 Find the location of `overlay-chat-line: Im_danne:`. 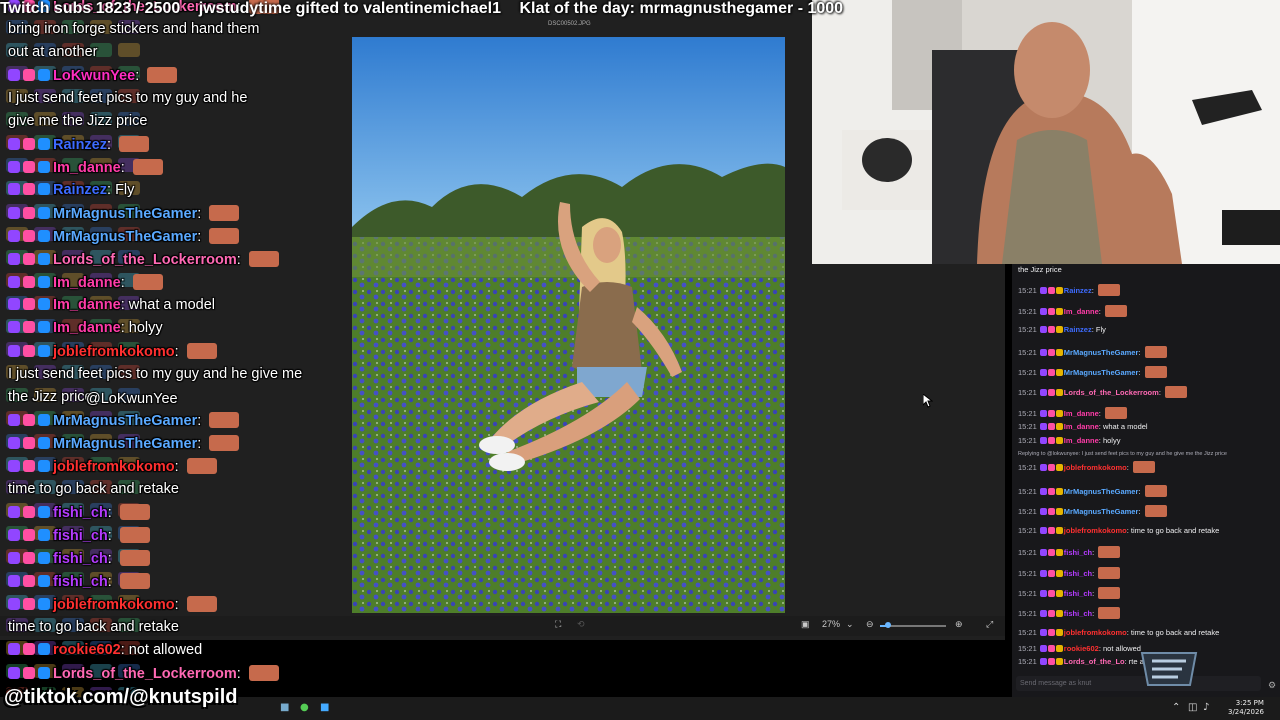

overlay-chat-line: Im_danne: is located at coordinates (85, 282).